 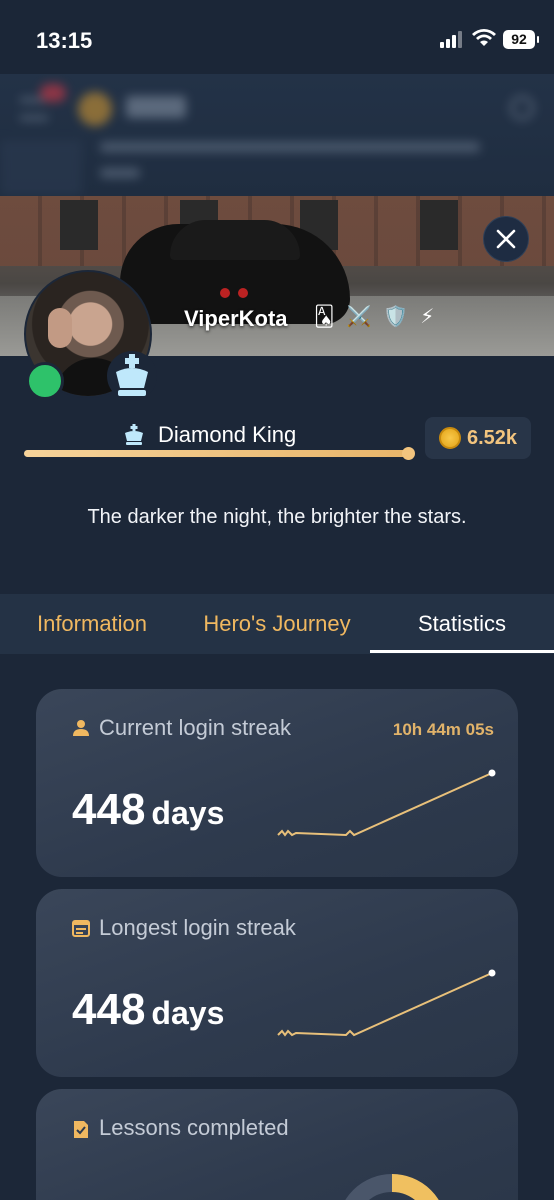 What do you see at coordinates (194, 1127) in the screenshot?
I see `card-title: Lessons completed` at bounding box center [194, 1127].